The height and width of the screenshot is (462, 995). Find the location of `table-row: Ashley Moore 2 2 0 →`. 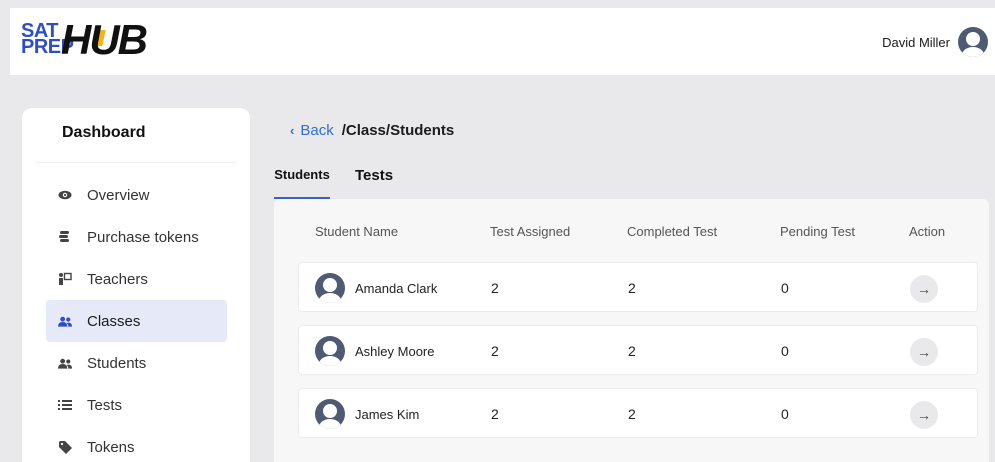

table-row: Ashley Moore 2 2 0 → is located at coordinates (638, 350).